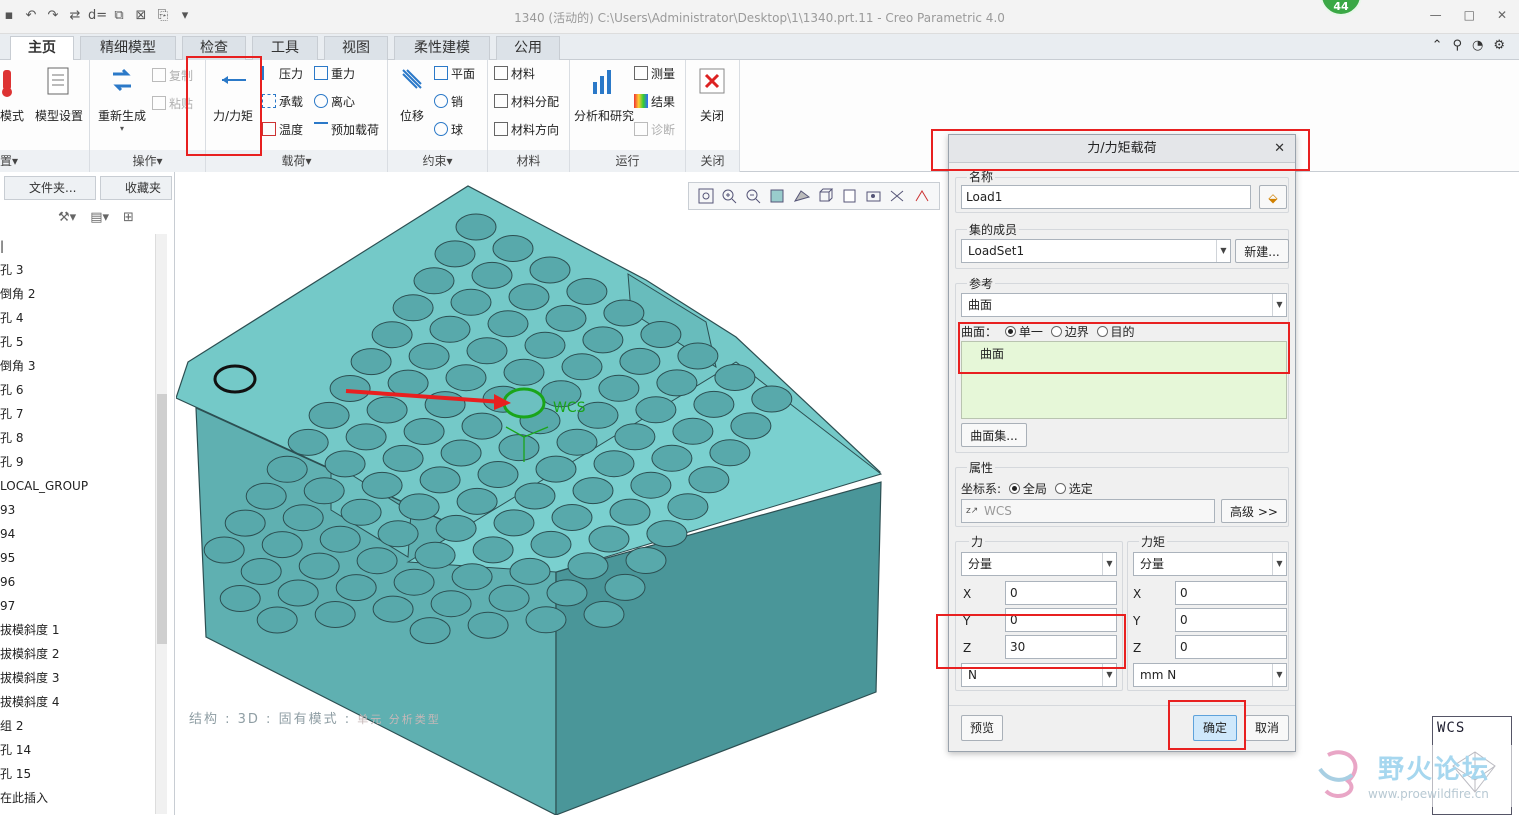 Image resolution: width=1519 pixels, height=815 pixels. Describe the element at coordinates (1124, 305) in the screenshot. I see `reference-type-select: 曲面 ▼` at that location.